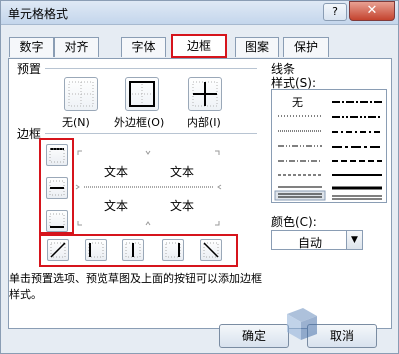 This screenshot has width=399, height=354. Describe the element at coordinates (372, 11) in the screenshot. I see `close-button: ✕` at that location.